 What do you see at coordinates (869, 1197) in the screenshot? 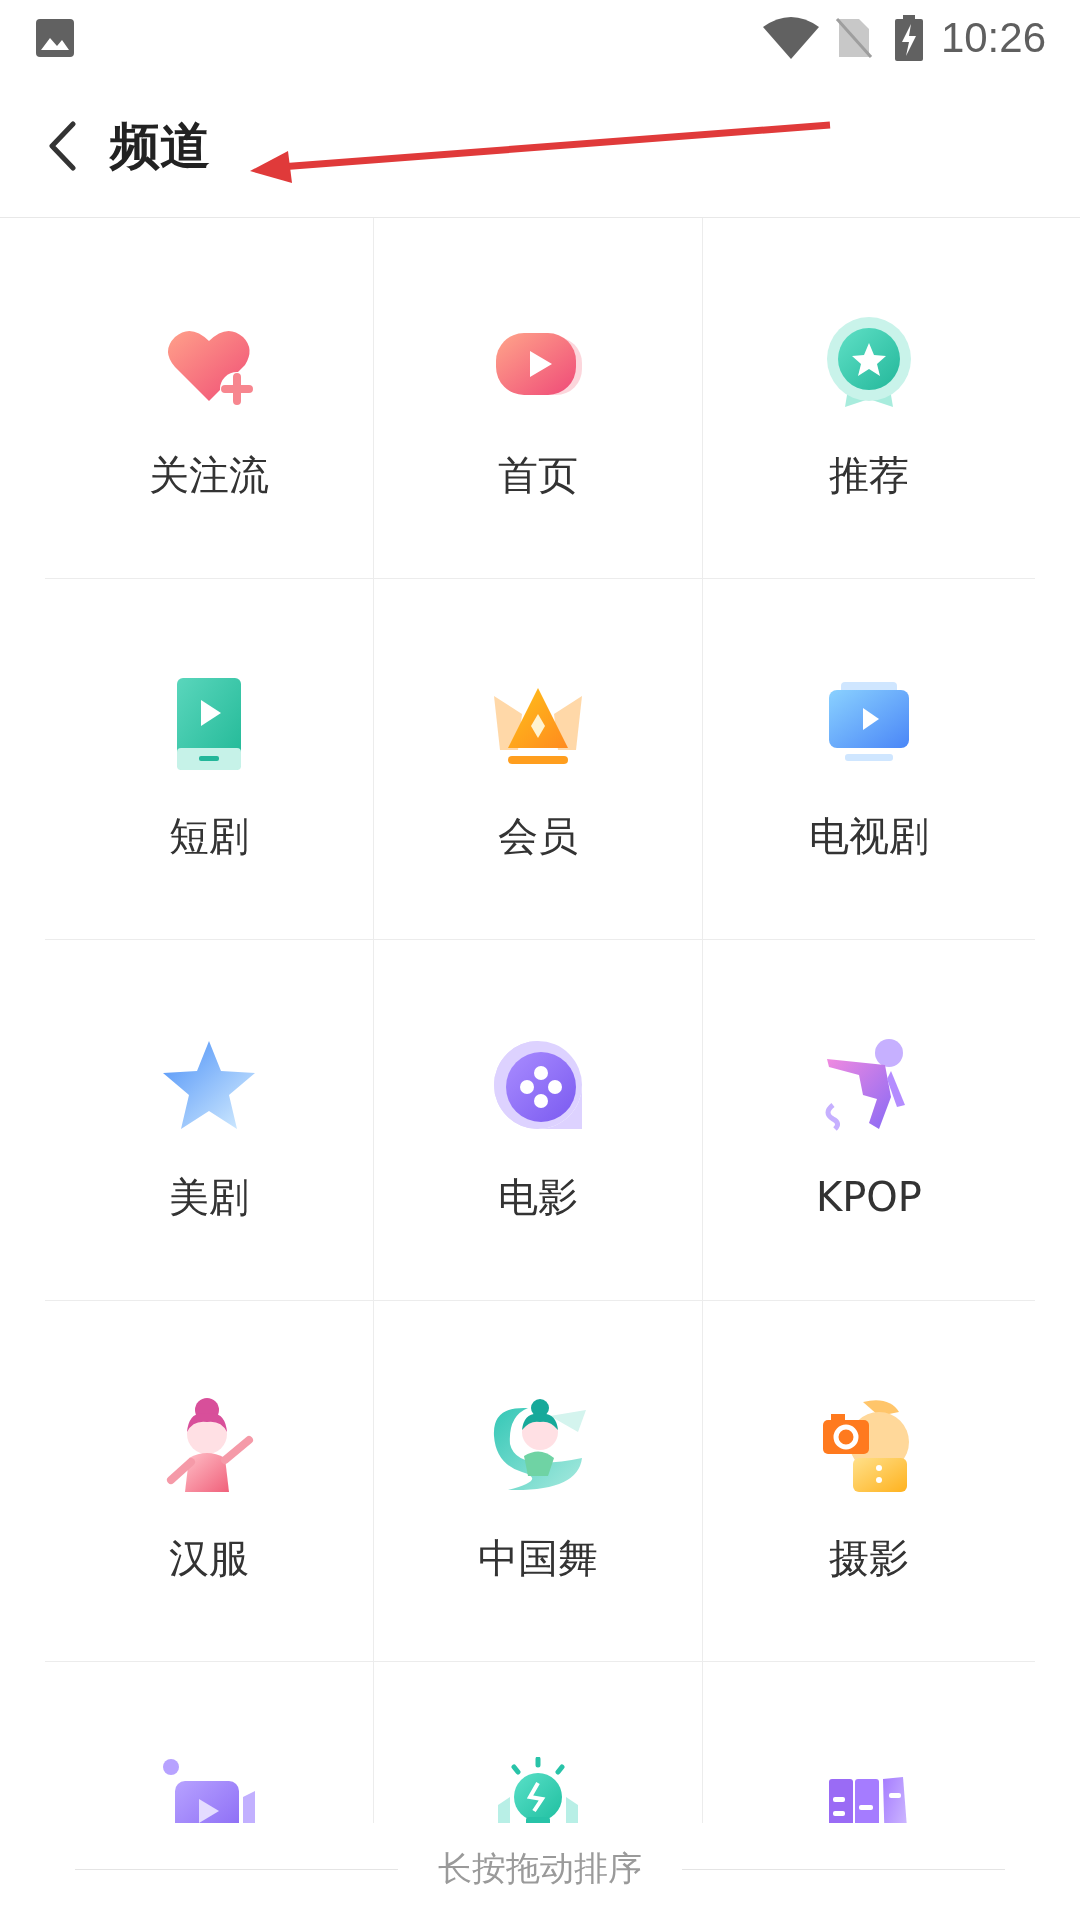
I see `channel-label: KPOP` at bounding box center [869, 1197].